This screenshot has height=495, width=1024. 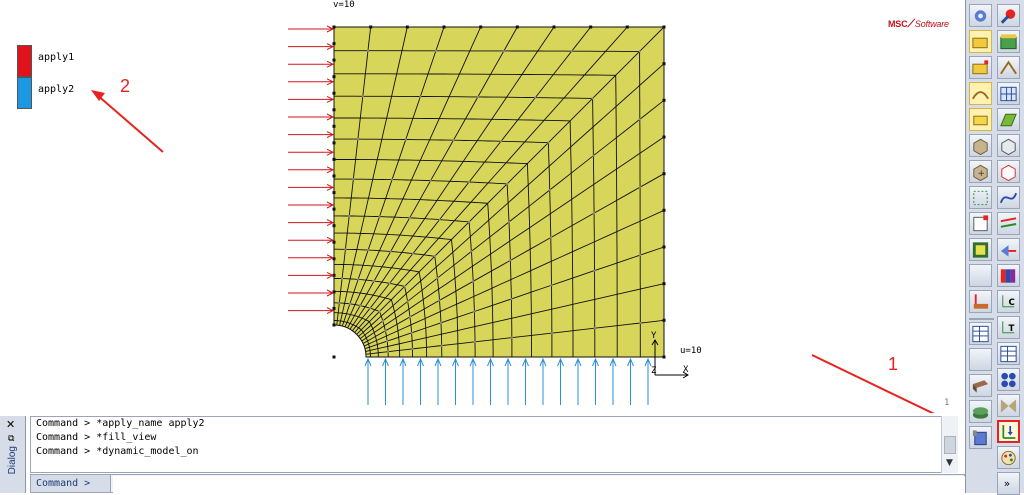 I want to click on cube-green-button, so click(x=980, y=249).